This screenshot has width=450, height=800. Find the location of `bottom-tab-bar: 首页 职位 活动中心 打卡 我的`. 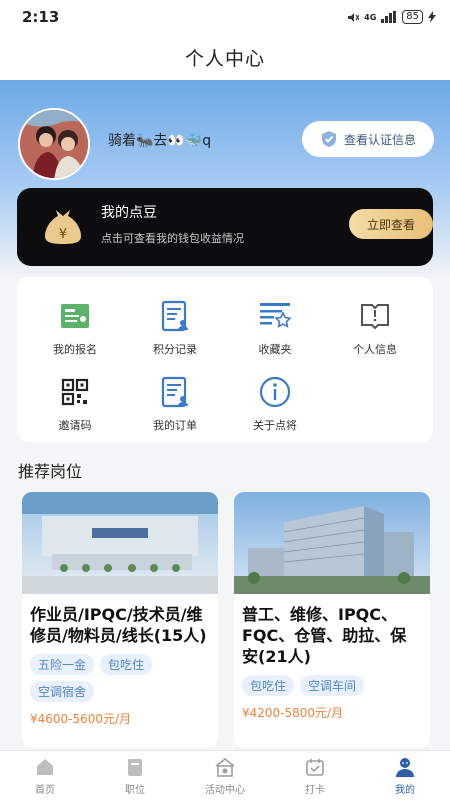

bottom-tab-bar: 首页 职位 活动中心 打卡 我的 is located at coordinates (225, 775).